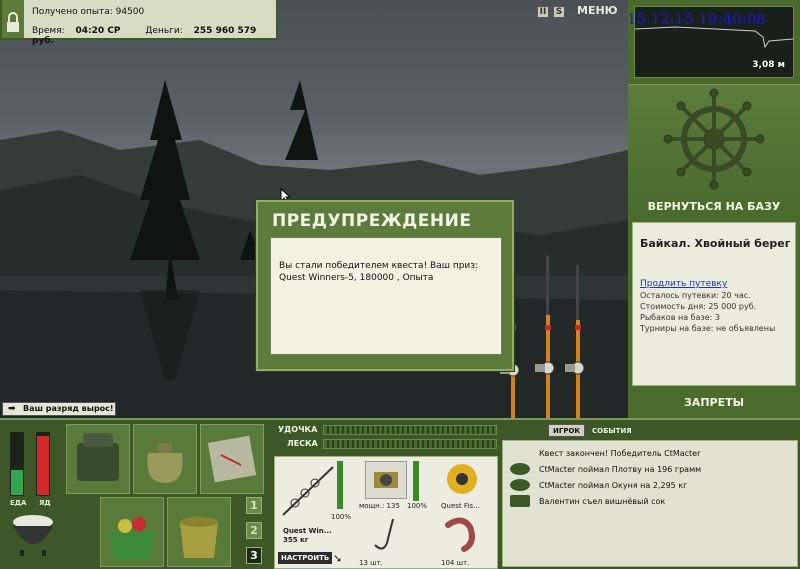  What do you see at coordinates (410, 430) in the screenshot?
I see `rod-track` at bounding box center [410, 430].